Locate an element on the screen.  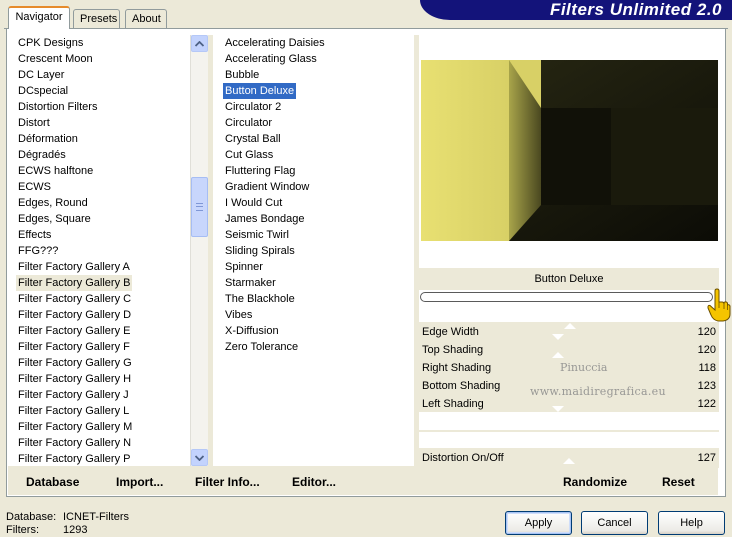
category-item: Filter Factory Gallery J is located at coordinates (102, 395).